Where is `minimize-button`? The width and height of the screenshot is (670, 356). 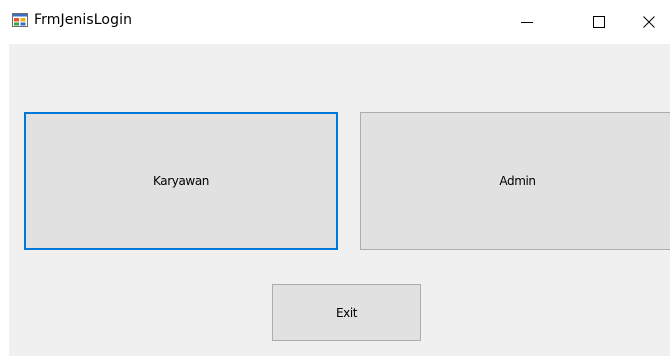 minimize-button is located at coordinates (527, 22).